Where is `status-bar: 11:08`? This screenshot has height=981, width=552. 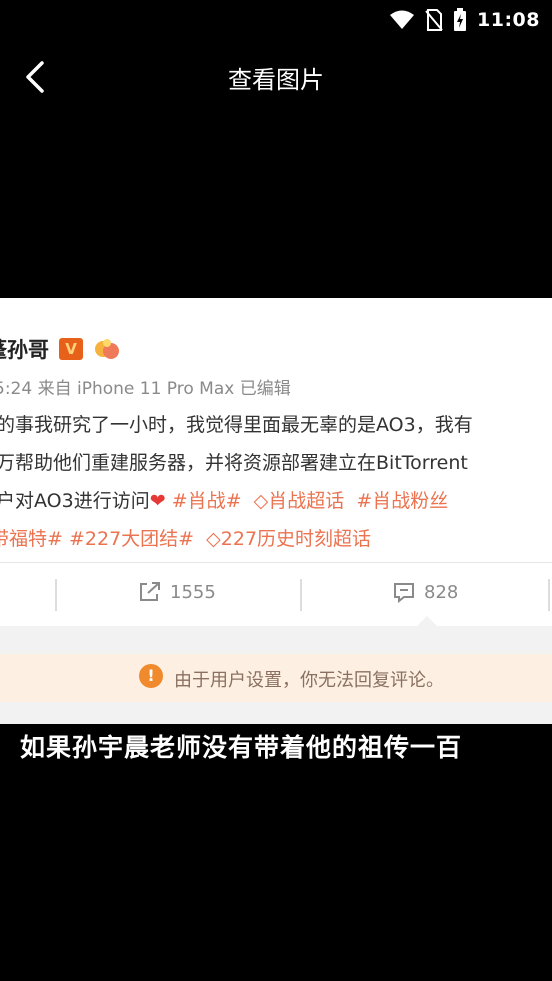 status-bar: 11:08 is located at coordinates (276, 20).